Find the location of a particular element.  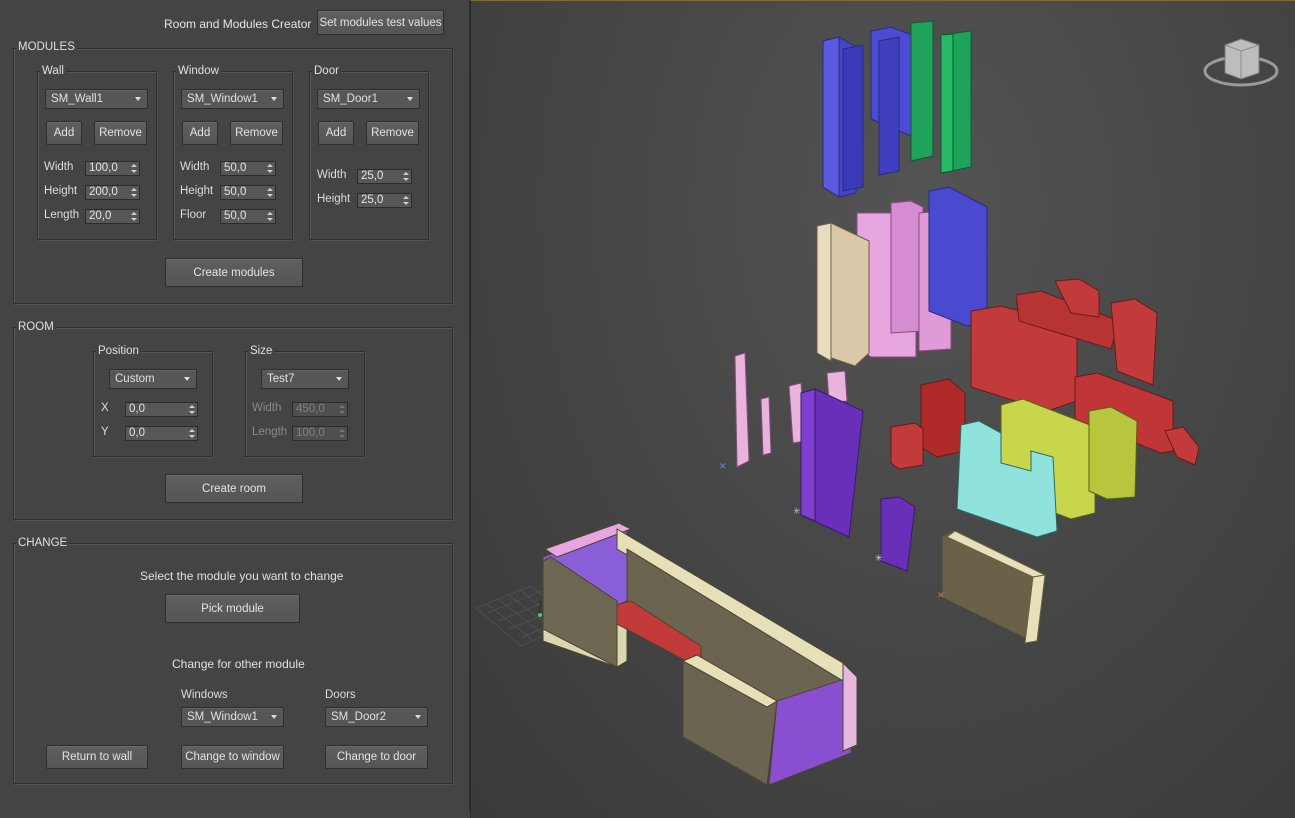

size-select: Test7 is located at coordinates (305, 379).